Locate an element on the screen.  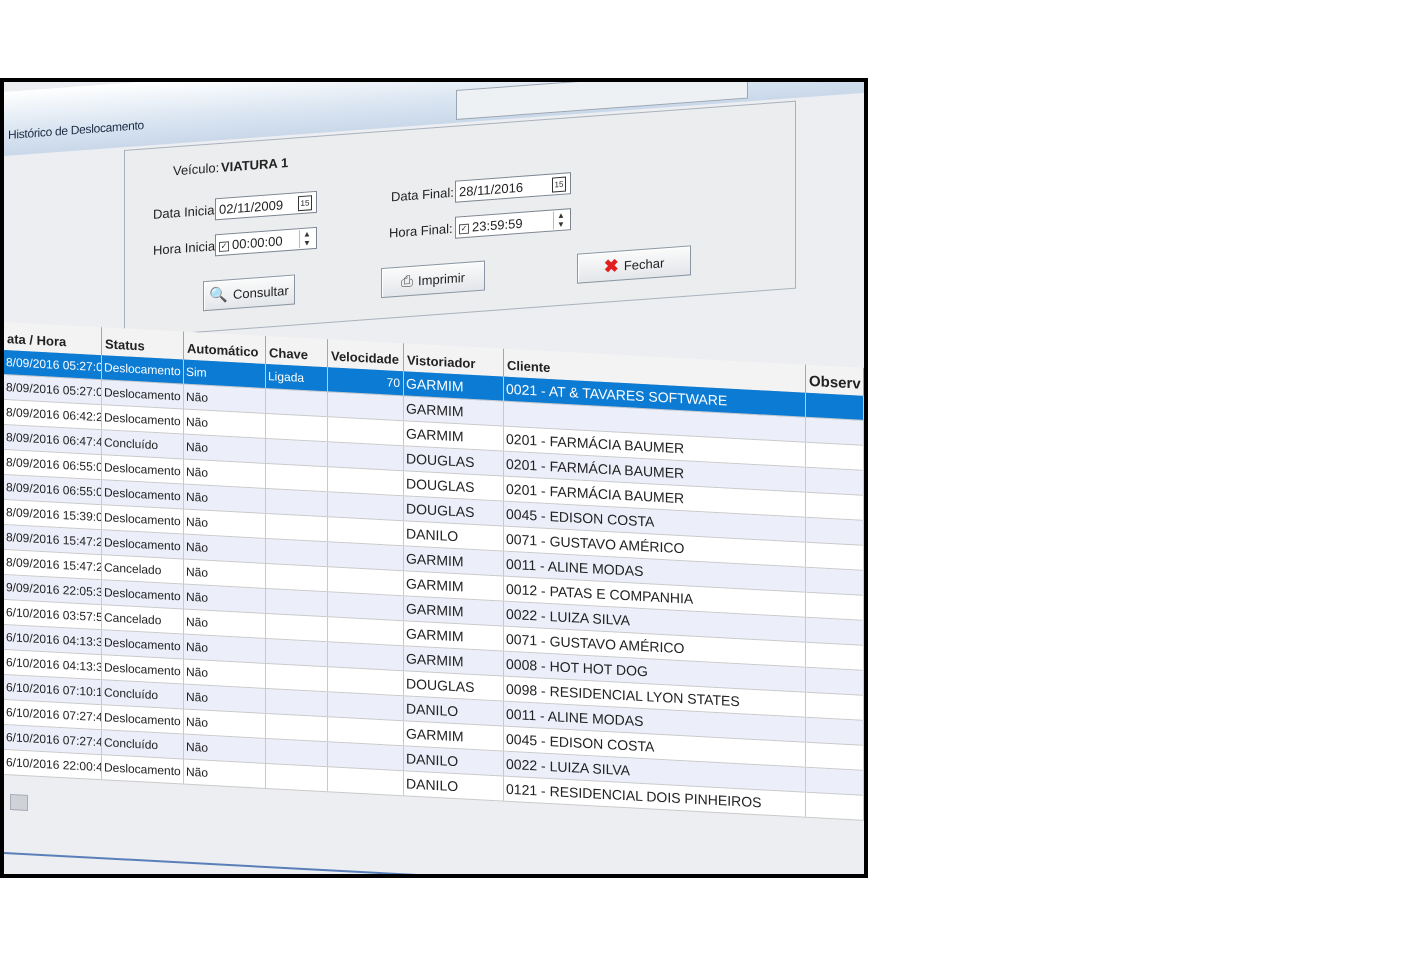
hora-inicial-checkbox: ✓ is located at coordinates (224, 247).